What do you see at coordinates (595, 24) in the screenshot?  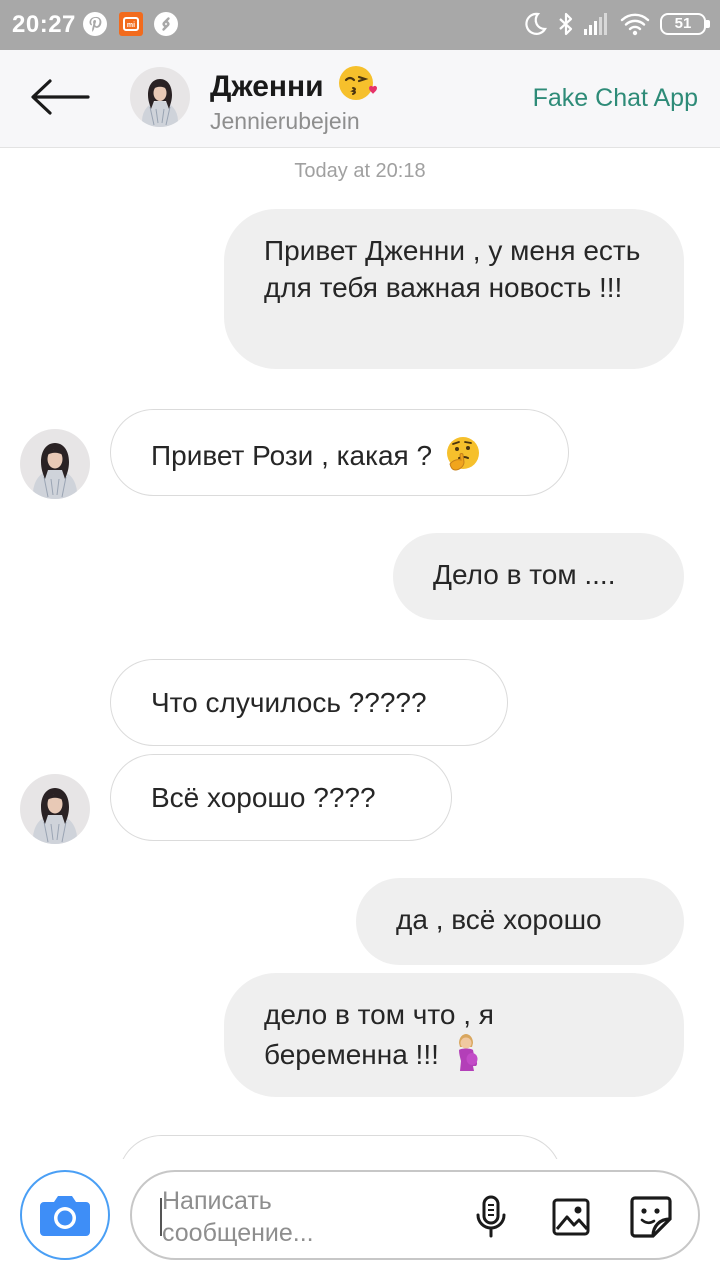 I see `signal-icon` at bounding box center [595, 24].